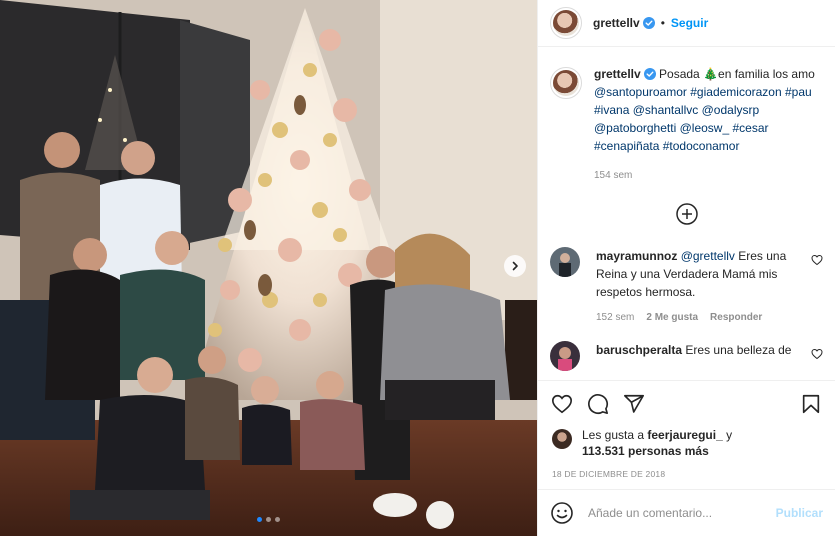  I want to click on carousel-indicator, so click(268, 519).